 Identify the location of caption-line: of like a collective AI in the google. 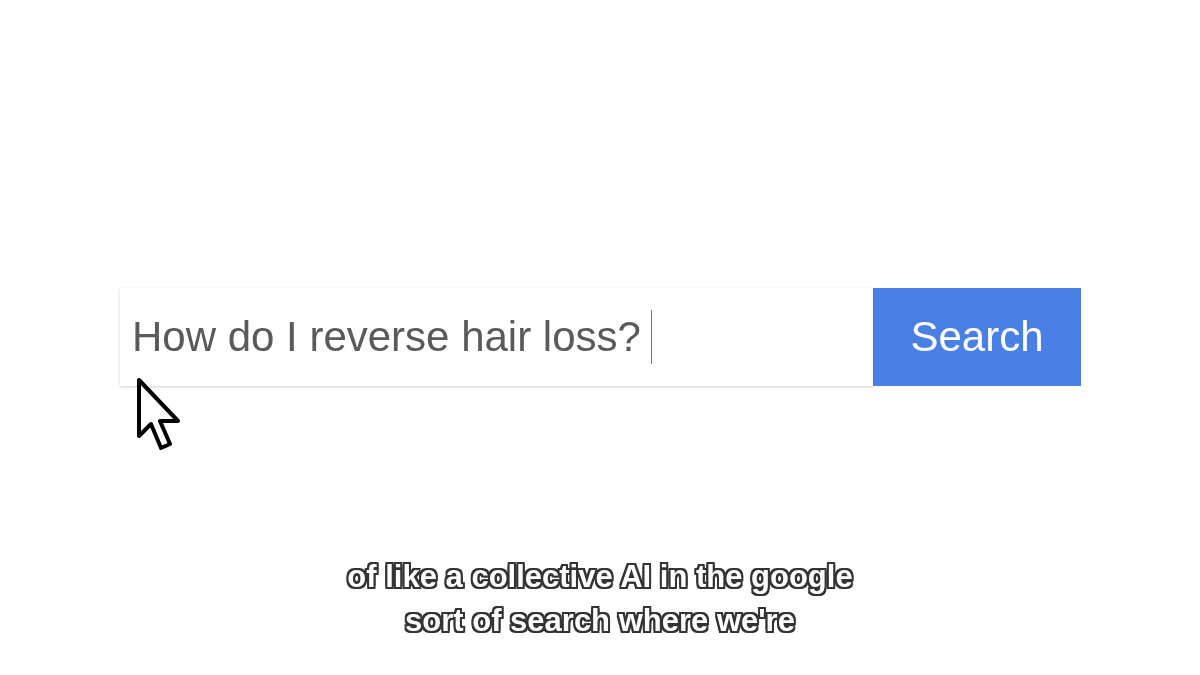
(600, 578).